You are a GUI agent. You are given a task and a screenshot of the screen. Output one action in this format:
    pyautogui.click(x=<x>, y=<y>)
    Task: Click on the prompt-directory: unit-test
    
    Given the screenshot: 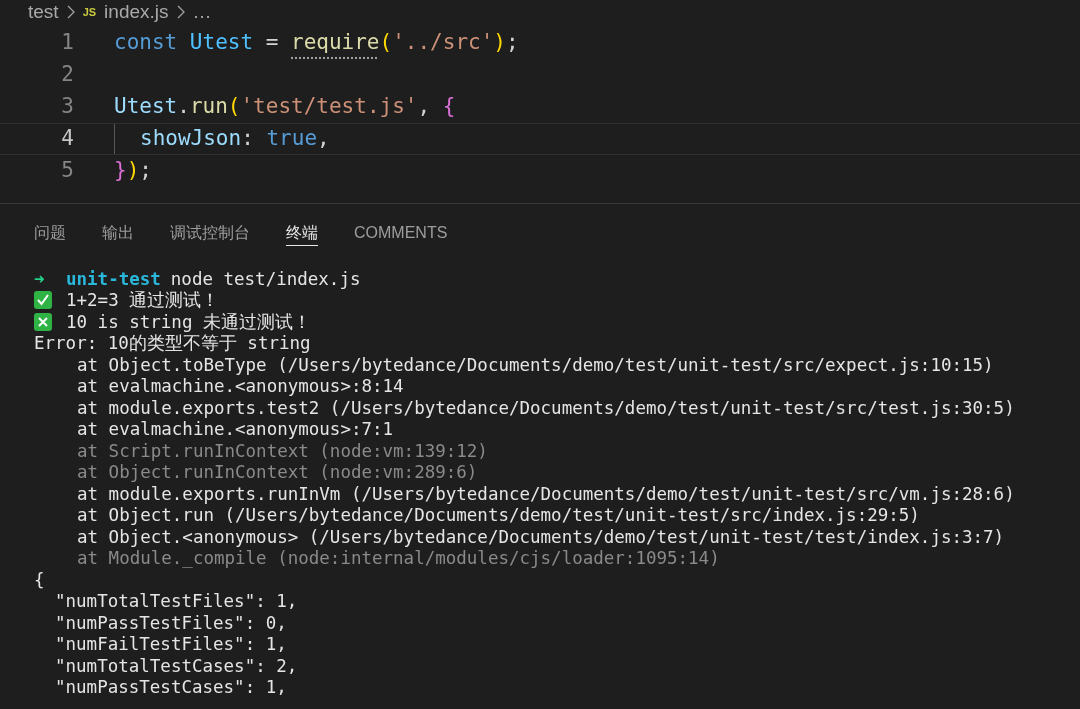 What is the action you would take?
    pyautogui.click(x=113, y=279)
    